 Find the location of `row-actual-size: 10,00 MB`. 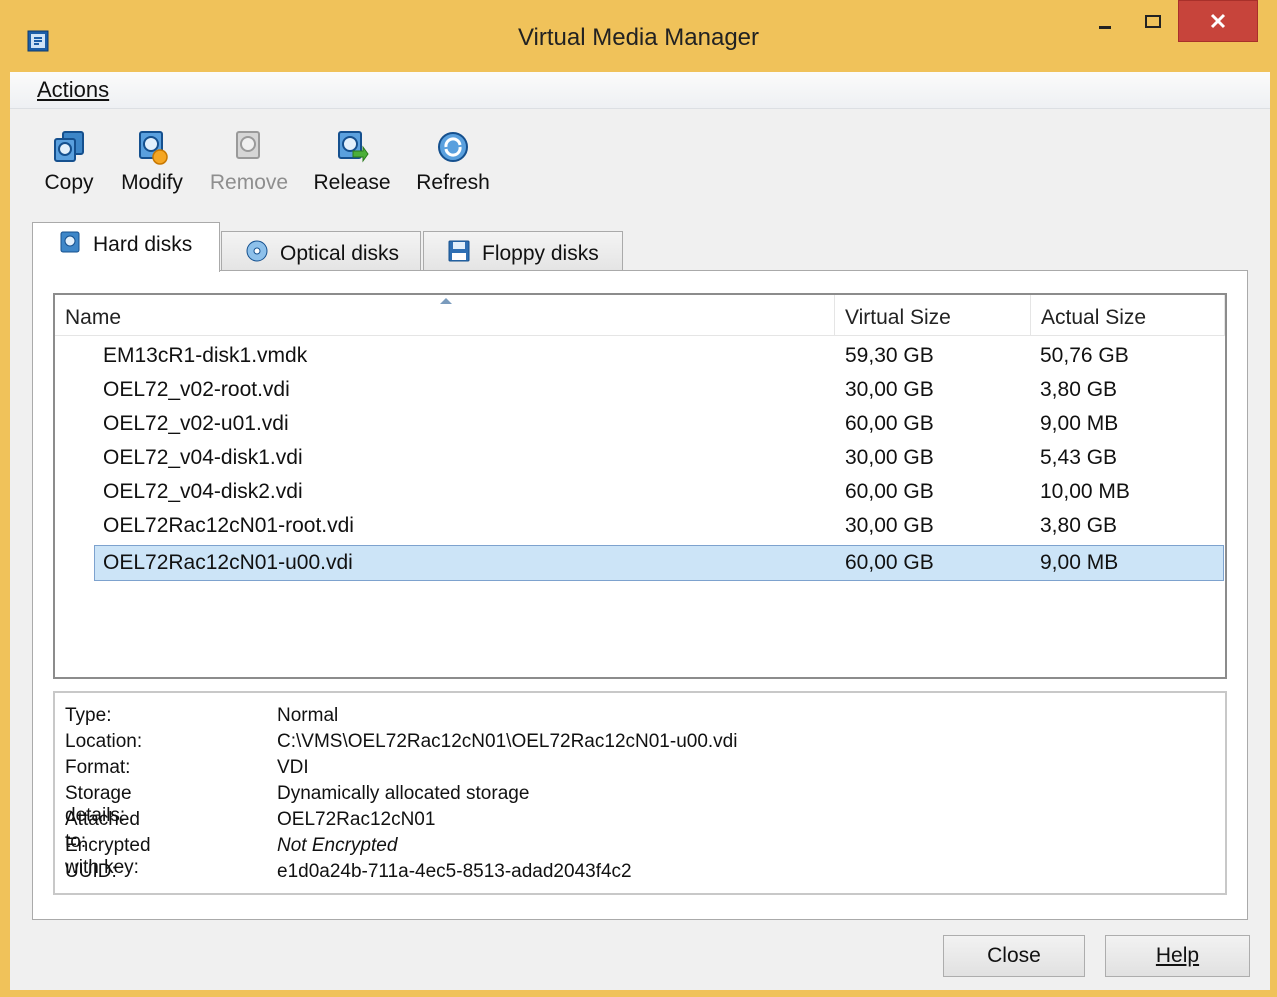

row-actual-size: 10,00 MB is located at coordinates (1085, 491).